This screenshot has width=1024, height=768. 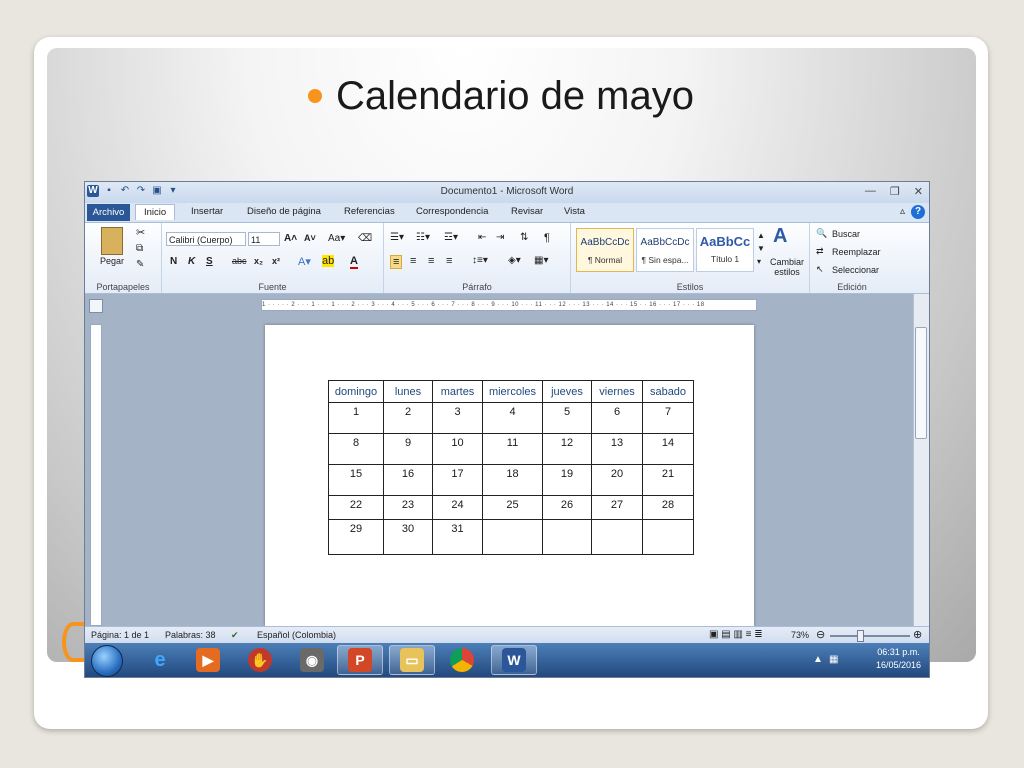 I want to click on word-count: Palabras: 38, so click(x=190, y=635).